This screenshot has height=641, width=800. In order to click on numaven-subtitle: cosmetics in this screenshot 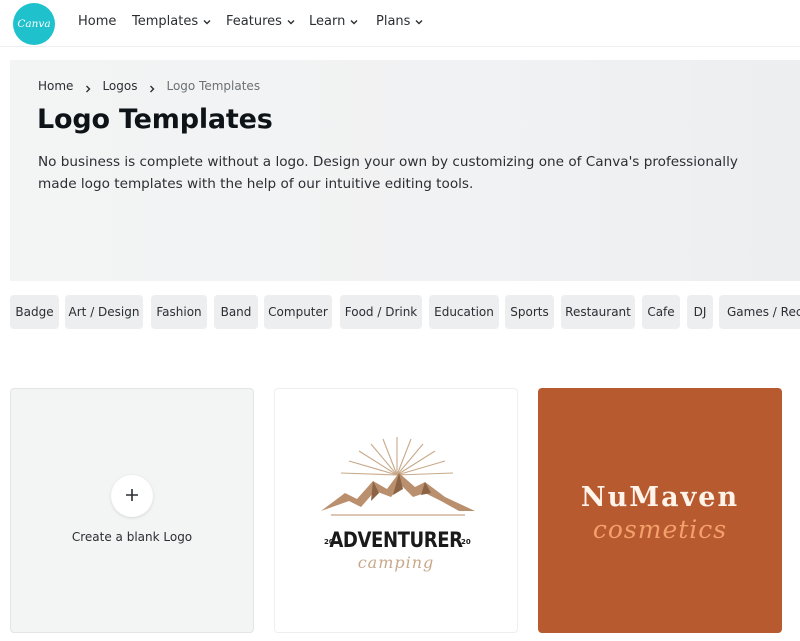, I will do `click(660, 529)`.